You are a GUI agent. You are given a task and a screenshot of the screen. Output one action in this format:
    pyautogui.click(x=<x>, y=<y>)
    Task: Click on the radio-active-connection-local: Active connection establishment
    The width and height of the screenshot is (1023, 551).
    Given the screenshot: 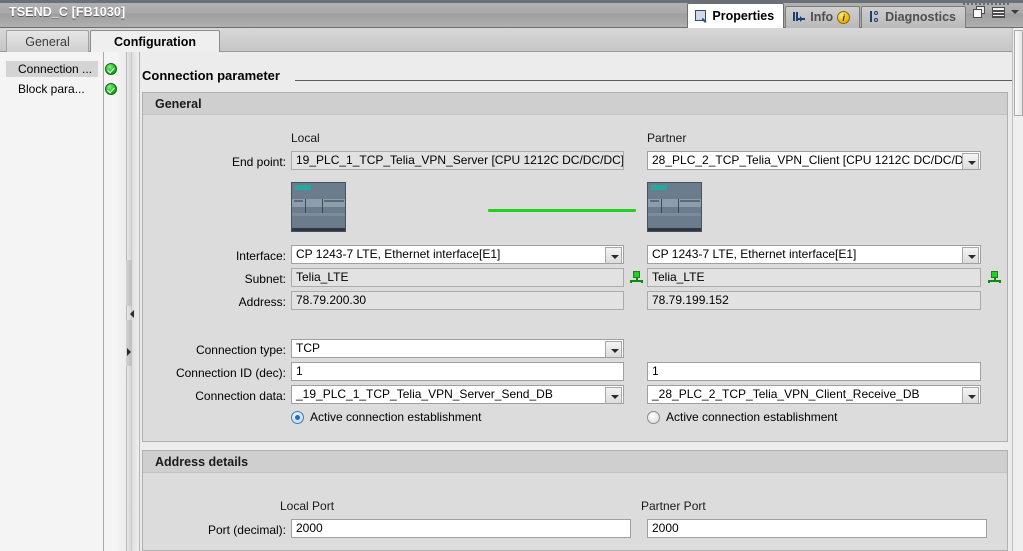 What is the action you would take?
    pyautogui.click(x=386, y=417)
    